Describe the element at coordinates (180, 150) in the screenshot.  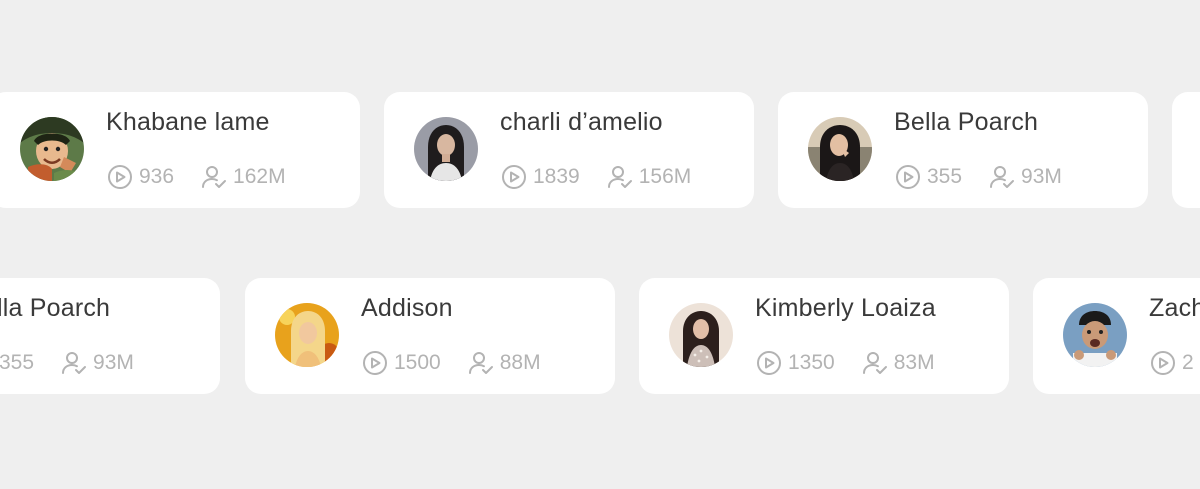
I see `creator-card: Khabane lame 936 162M` at that location.